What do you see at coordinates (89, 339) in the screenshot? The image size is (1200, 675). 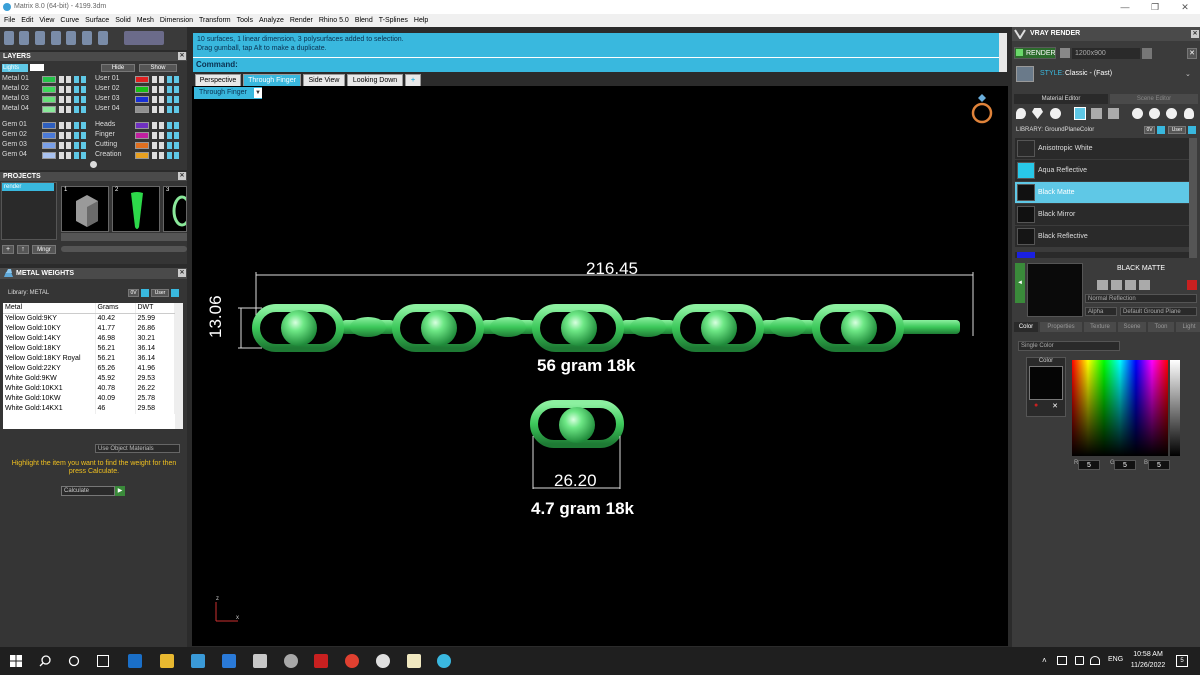 I see `table-row: Yellow Gold:14KY 46.98 30.21` at bounding box center [89, 339].